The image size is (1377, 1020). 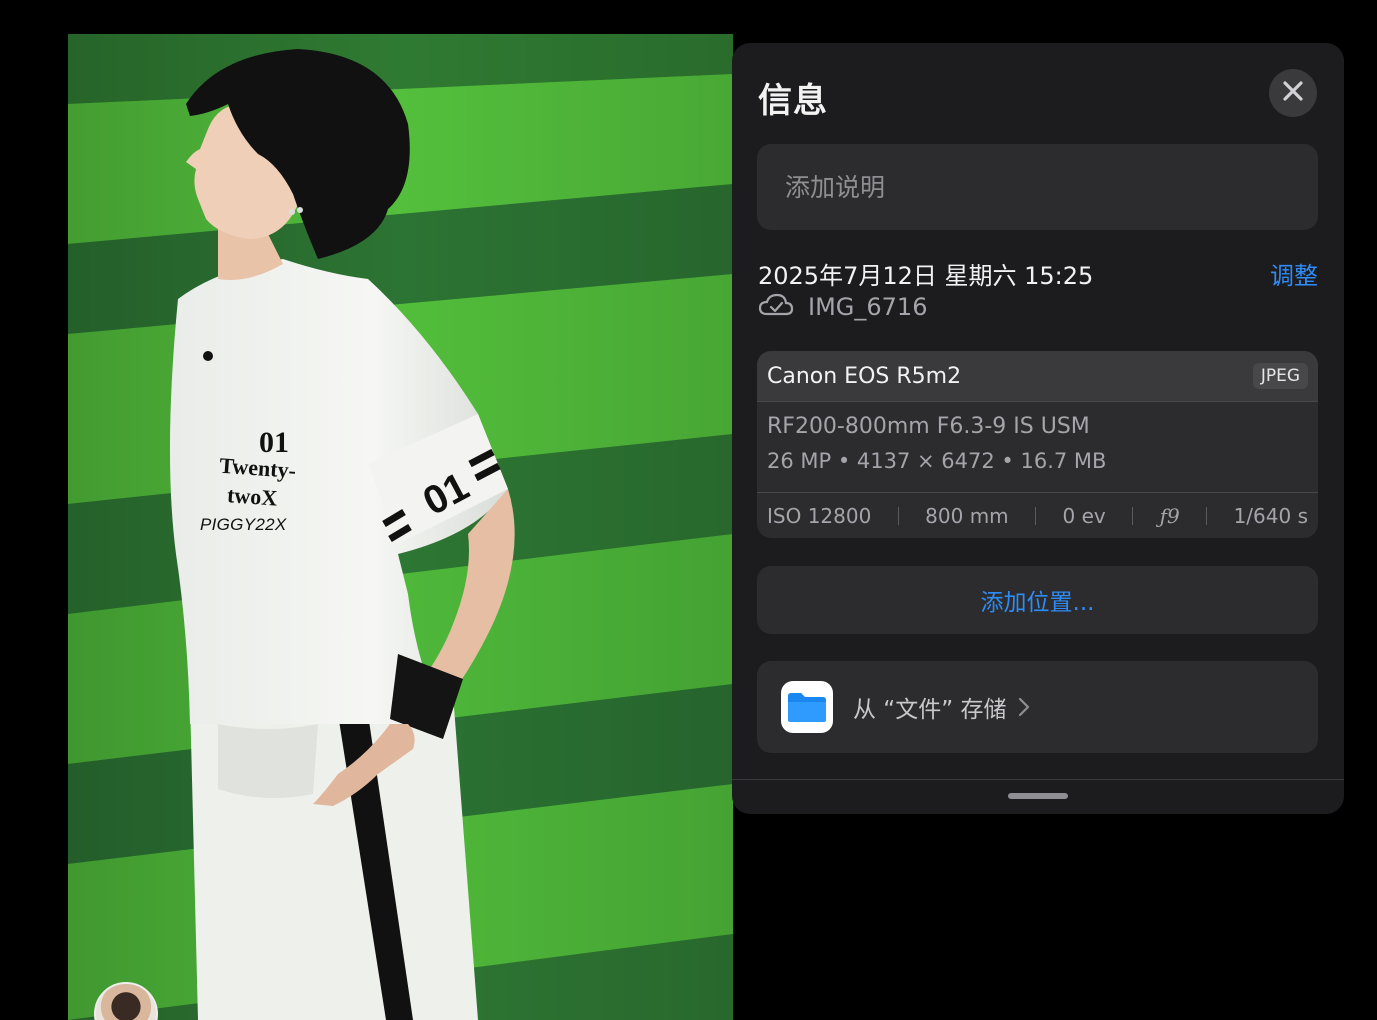 What do you see at coordinates (1038, 779) in the screenshot?
I see `panel-divider` at bounding box center [1038, 779].